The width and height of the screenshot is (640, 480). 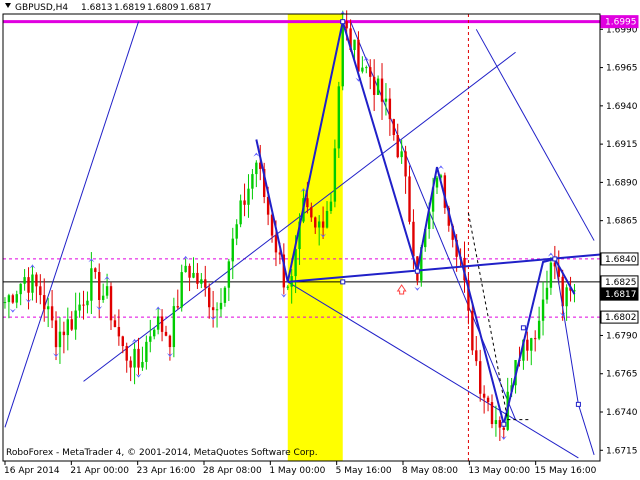 I want to click on x-tick-label: 15 May 16:00, so click(x=566, y=471).